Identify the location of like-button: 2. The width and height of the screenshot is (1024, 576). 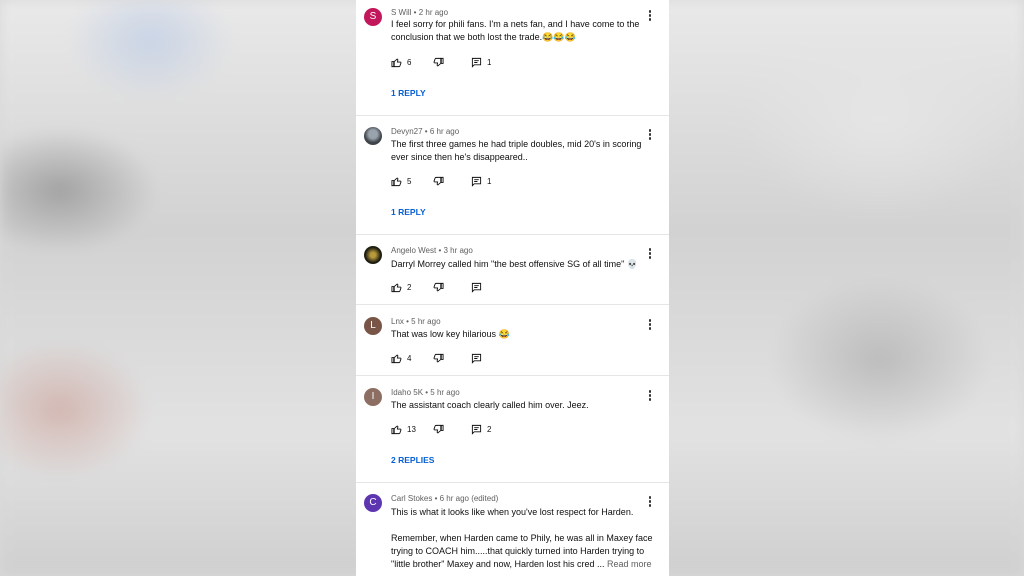
(401, 287).